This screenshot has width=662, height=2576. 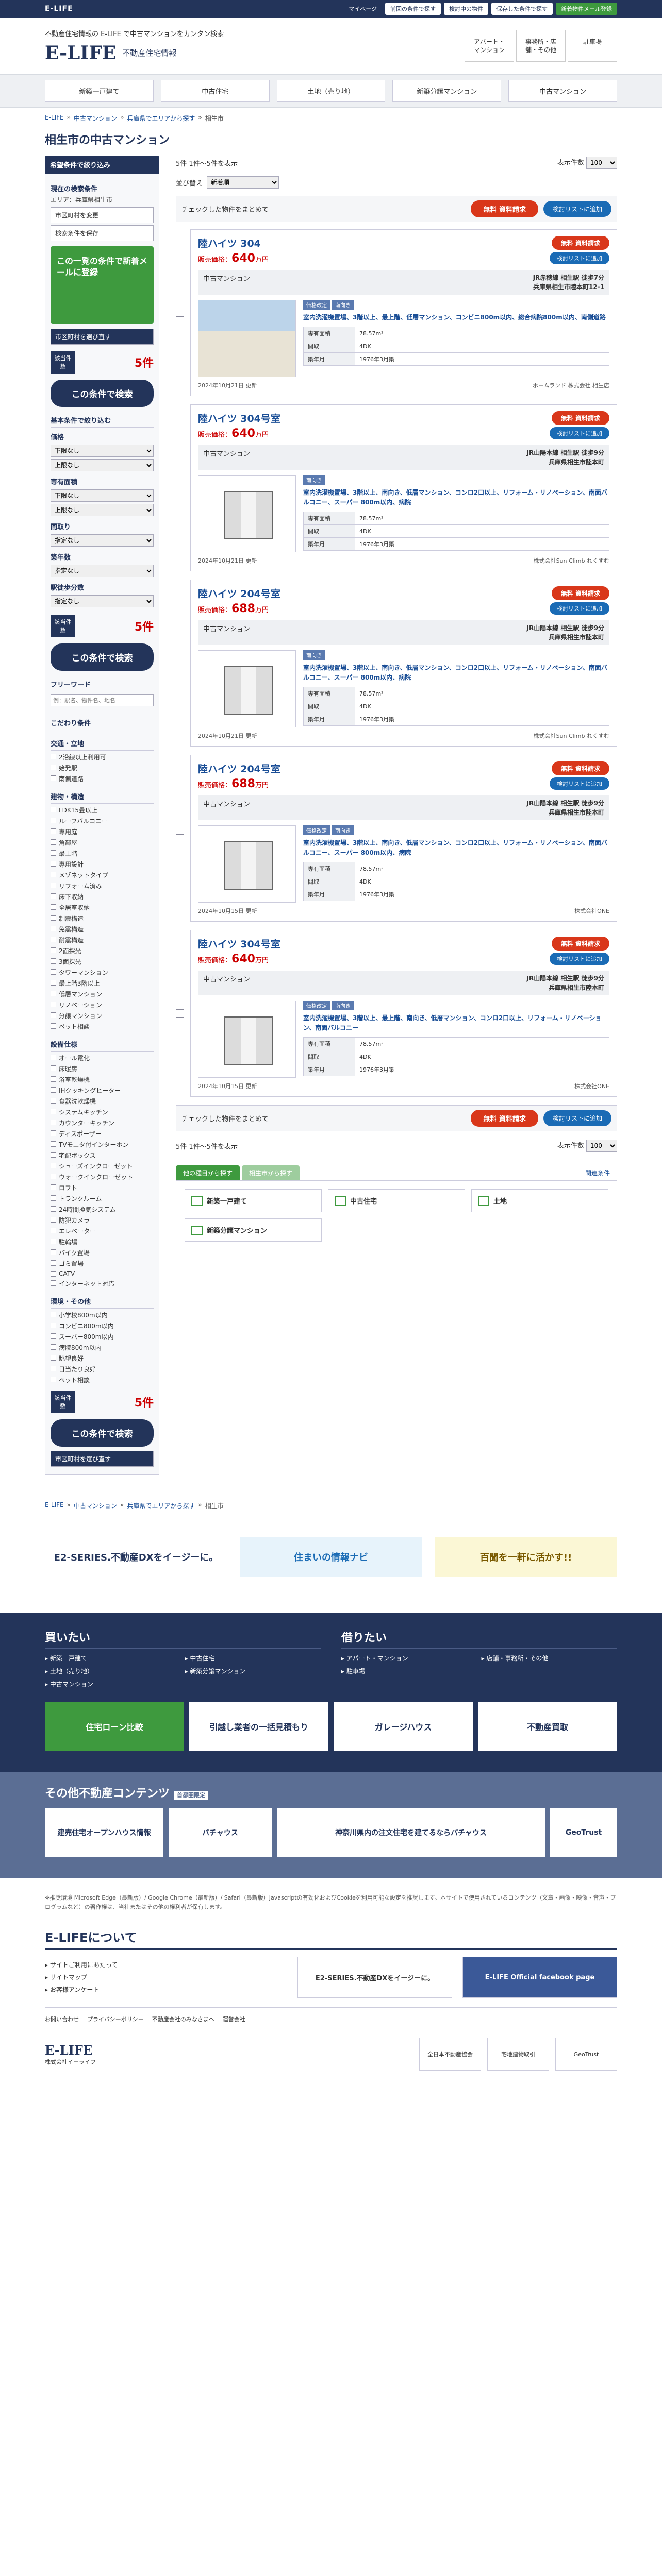 I want to click on condition-checkbox: 小学校800m以内, so click(x=102, y=1315).